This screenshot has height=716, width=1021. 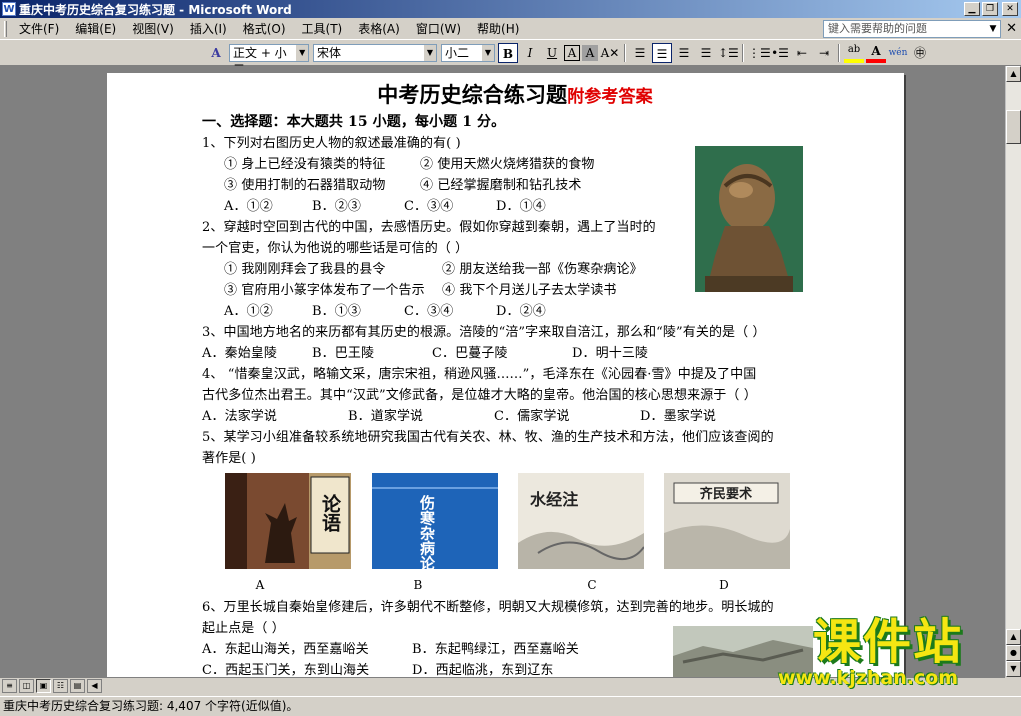 What do you see at coordinates (508, 53) in the screenshot?
I see `bold-button: B` at bounding box center [508, 53].